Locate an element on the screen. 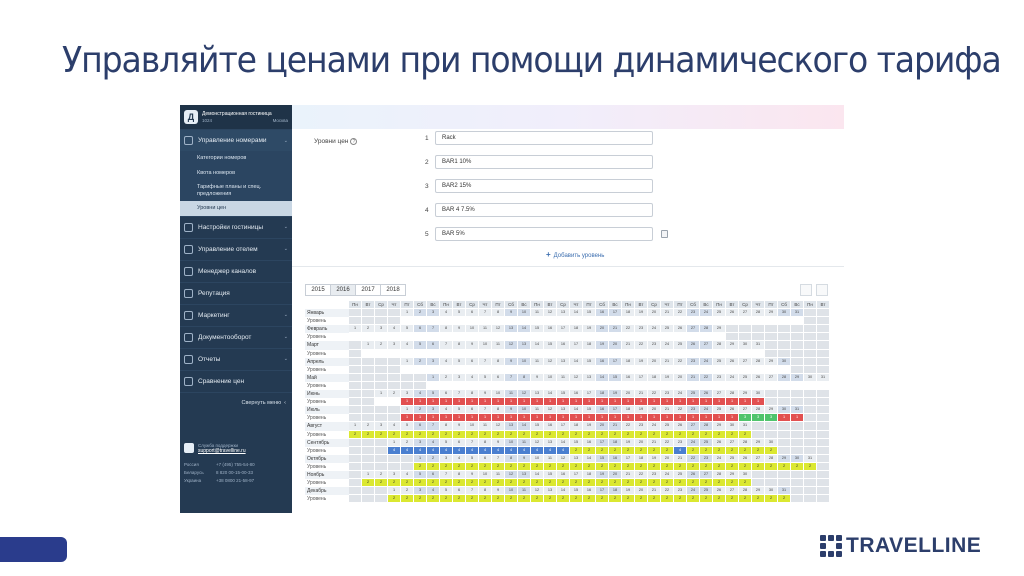 This screenshot has width=1024, height=576. sidebar-item-4: Репутация is located at coordinates (236, 292).